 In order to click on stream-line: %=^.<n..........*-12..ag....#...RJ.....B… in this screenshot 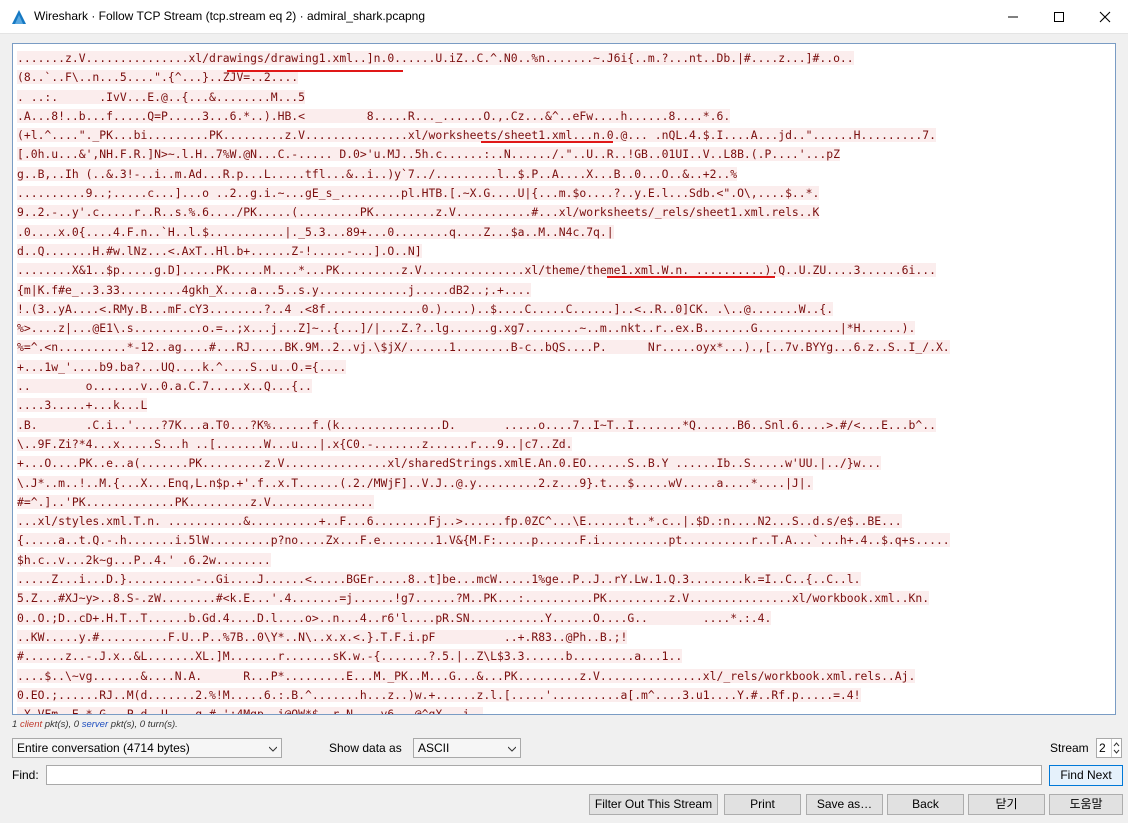, I will do `click(564, 347)`.